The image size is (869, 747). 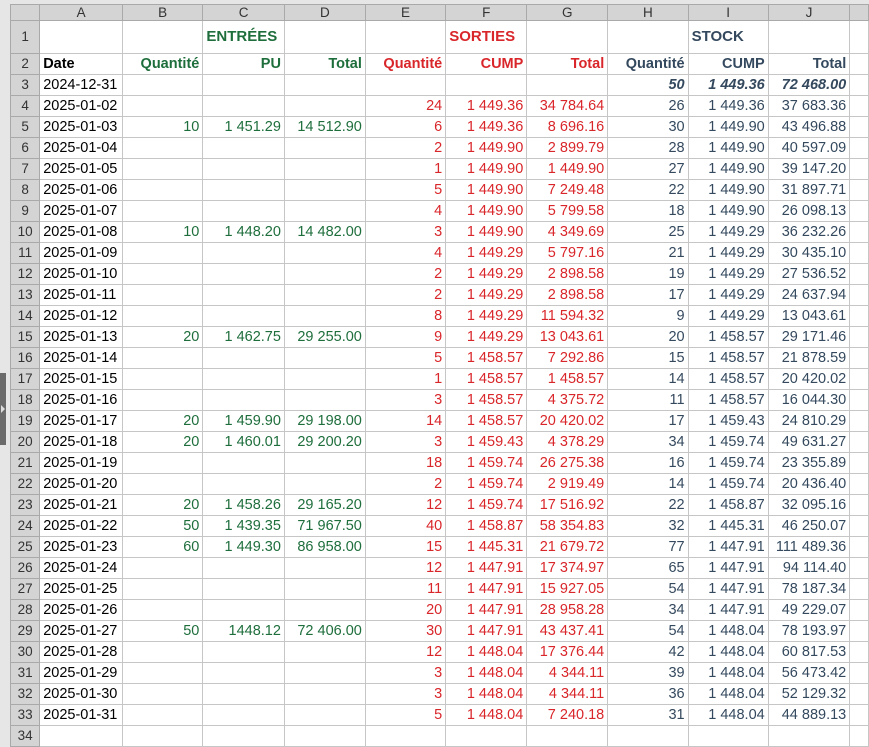 I want to click on cell: 2025-01-31, so click(x=81, y=715).